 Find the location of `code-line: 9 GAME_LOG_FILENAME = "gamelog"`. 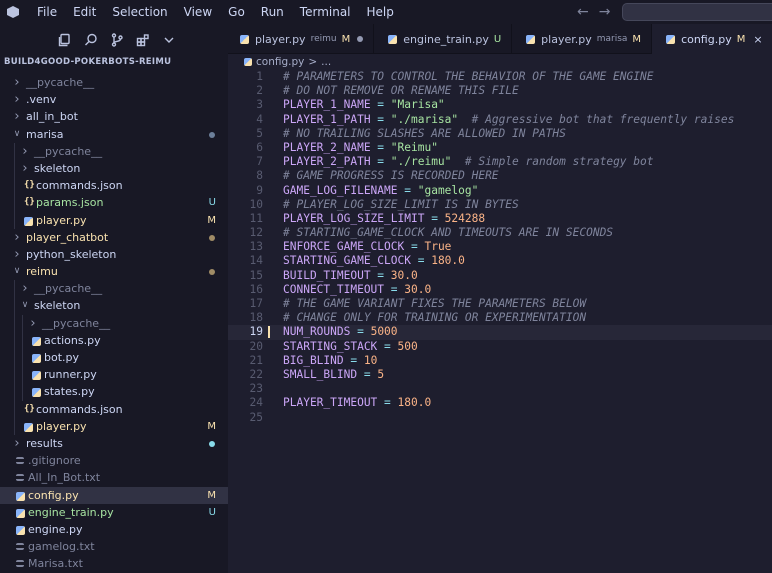

code-line: 9 GAME_LOG_FILENAME = "gamelog" is located at coordinates (500, 191).